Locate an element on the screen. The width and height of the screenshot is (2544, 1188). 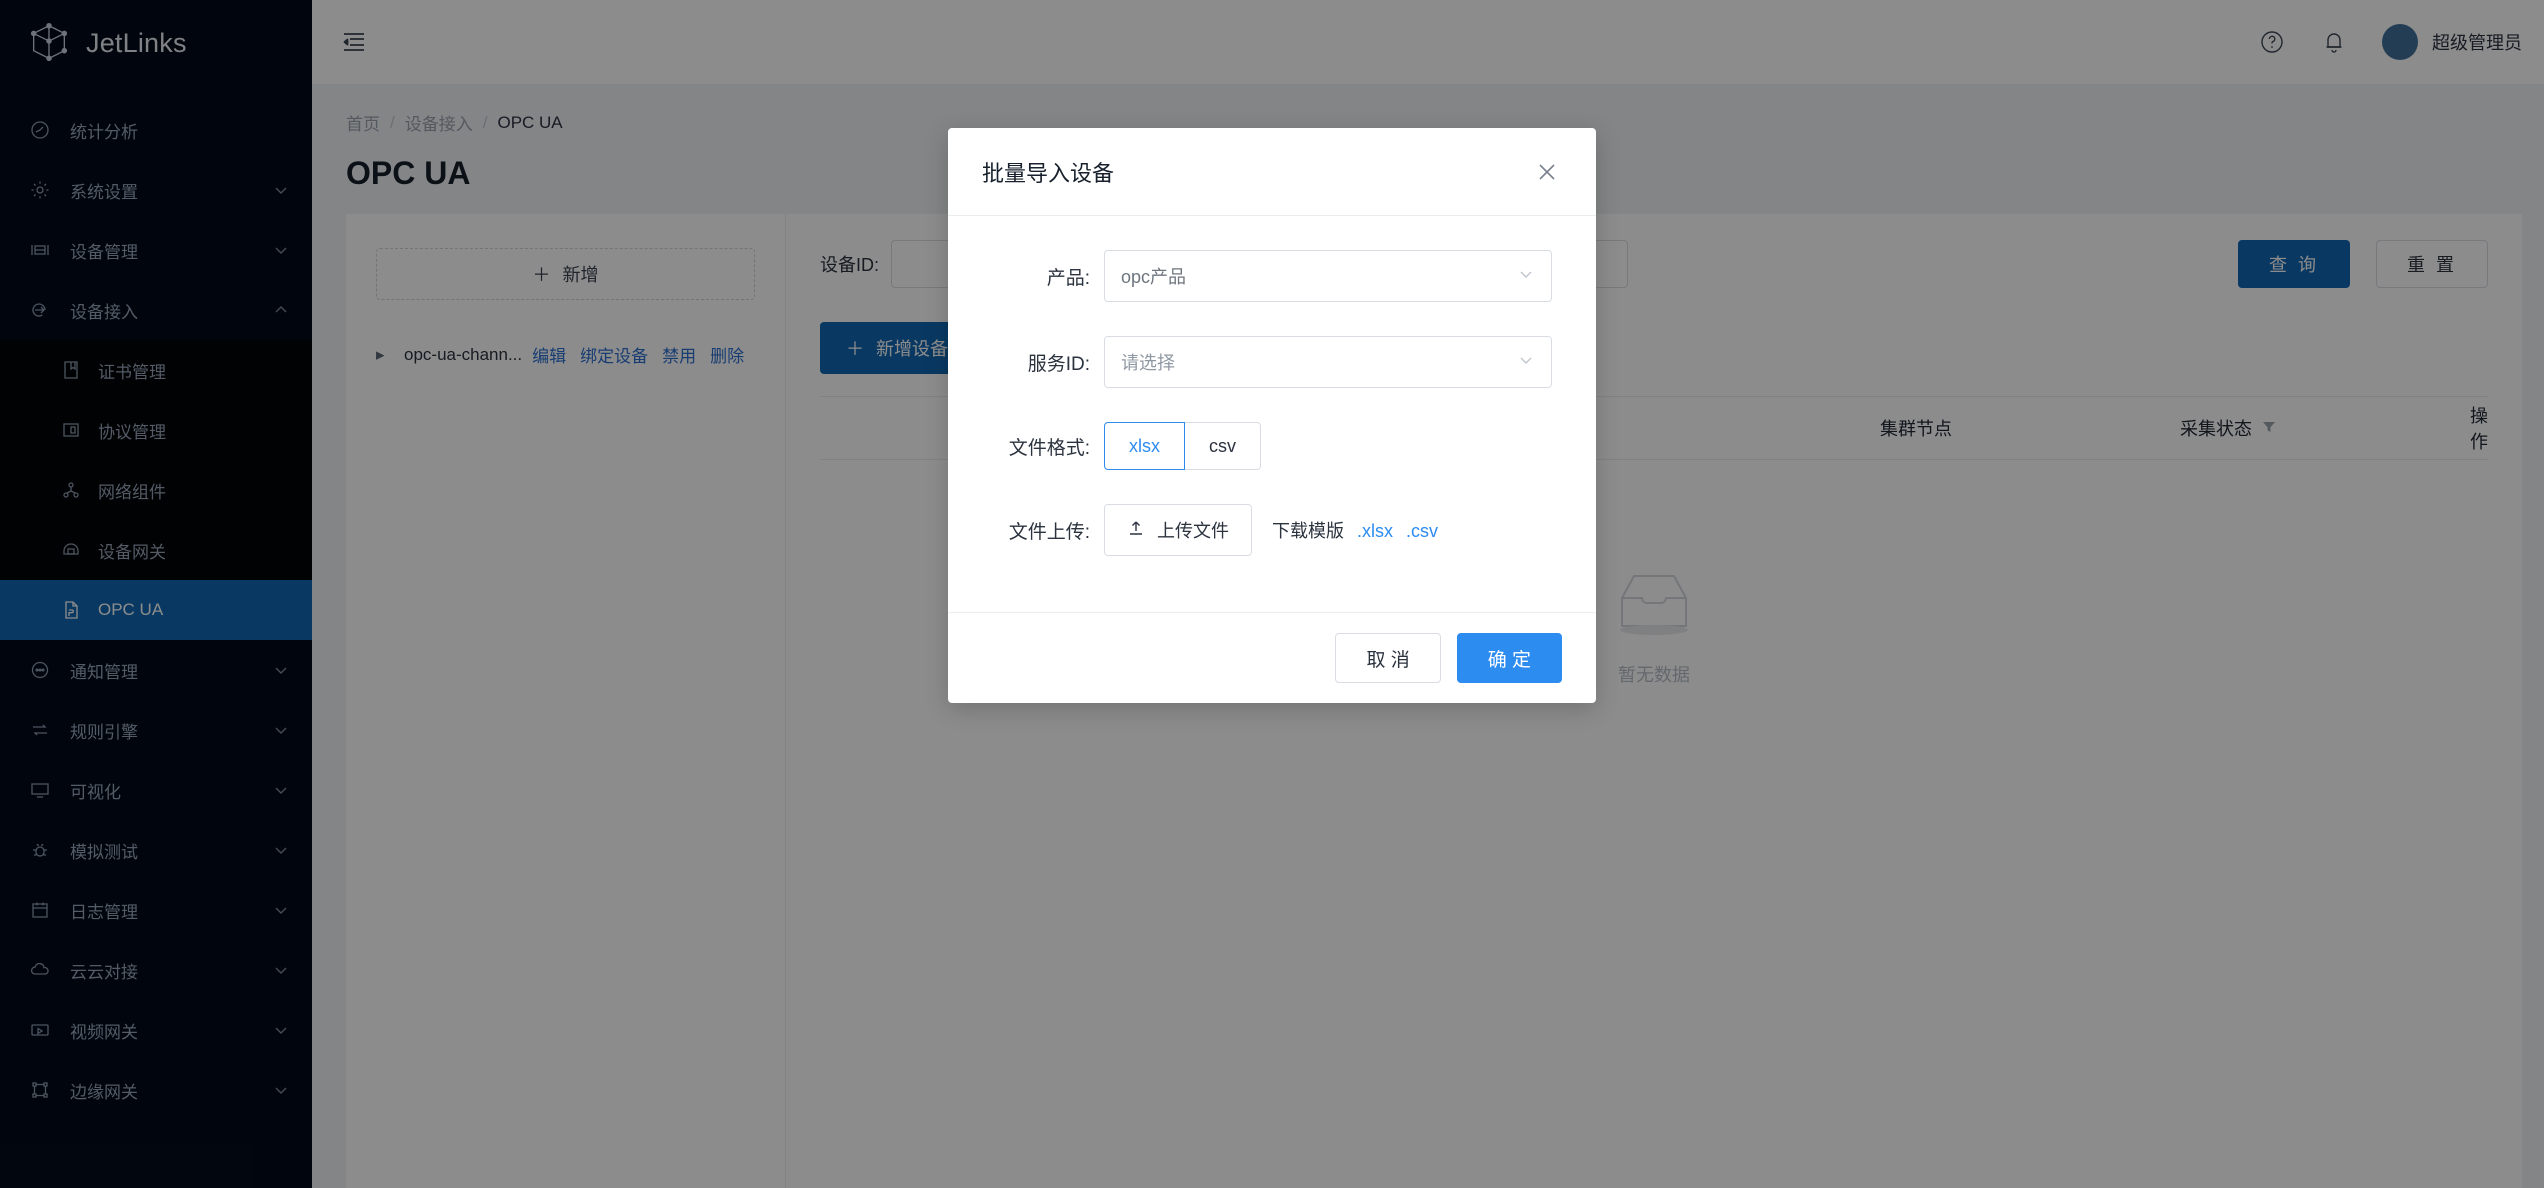
confirm-button: 确 定 is located at coordinates (1509, 658).